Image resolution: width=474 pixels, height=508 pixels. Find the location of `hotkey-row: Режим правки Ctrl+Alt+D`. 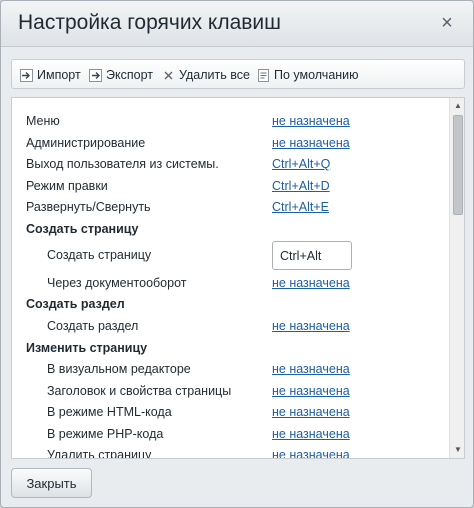

hotkey-row: Режим правки Ctrl+Alt+D is located at coordinates (231, 187).